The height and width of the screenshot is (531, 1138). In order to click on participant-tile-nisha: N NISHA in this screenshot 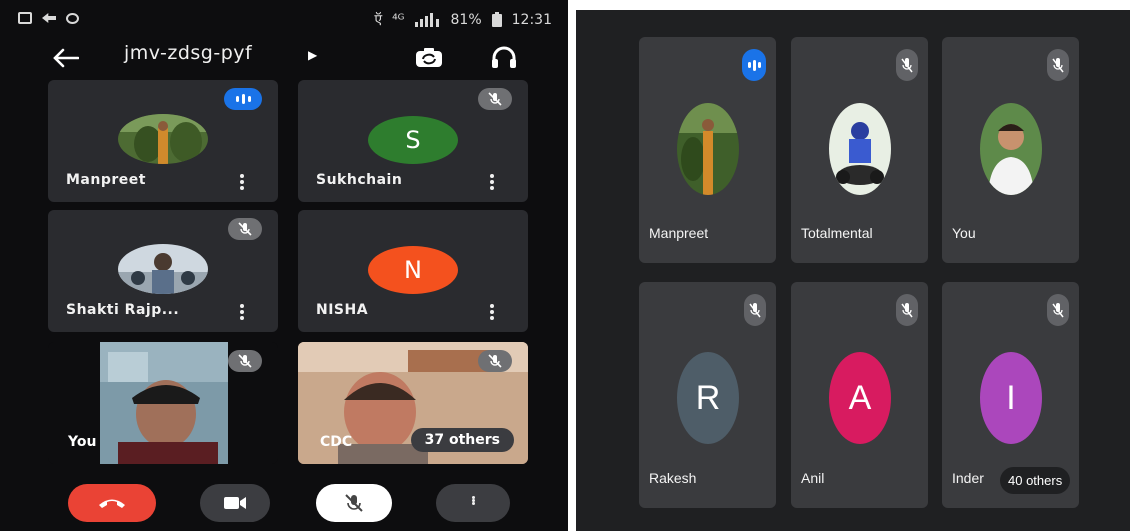, I will do `click(413, 271)`.